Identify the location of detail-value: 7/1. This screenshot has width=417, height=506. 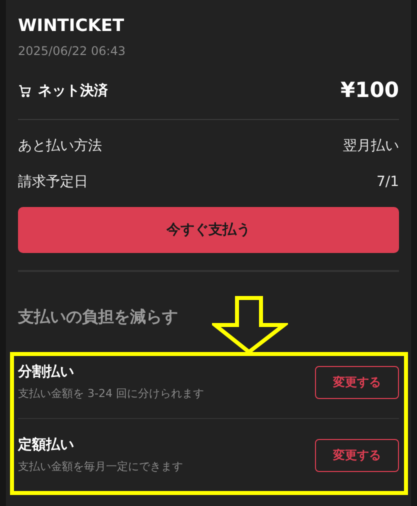
(387, 182).